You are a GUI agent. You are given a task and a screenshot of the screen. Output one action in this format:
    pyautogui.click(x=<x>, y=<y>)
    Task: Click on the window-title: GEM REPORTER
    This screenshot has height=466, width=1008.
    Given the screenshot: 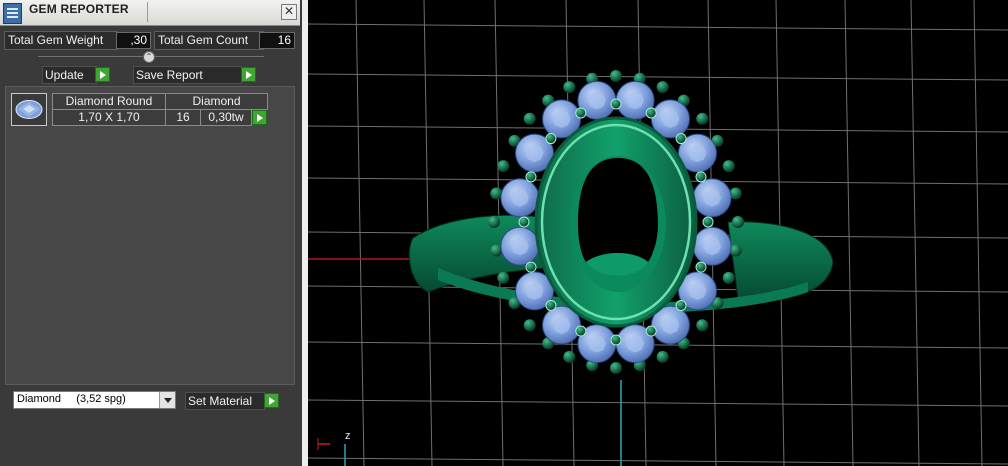 What is the action you would take?
    pyautogui.click(x=79, y=9)
    